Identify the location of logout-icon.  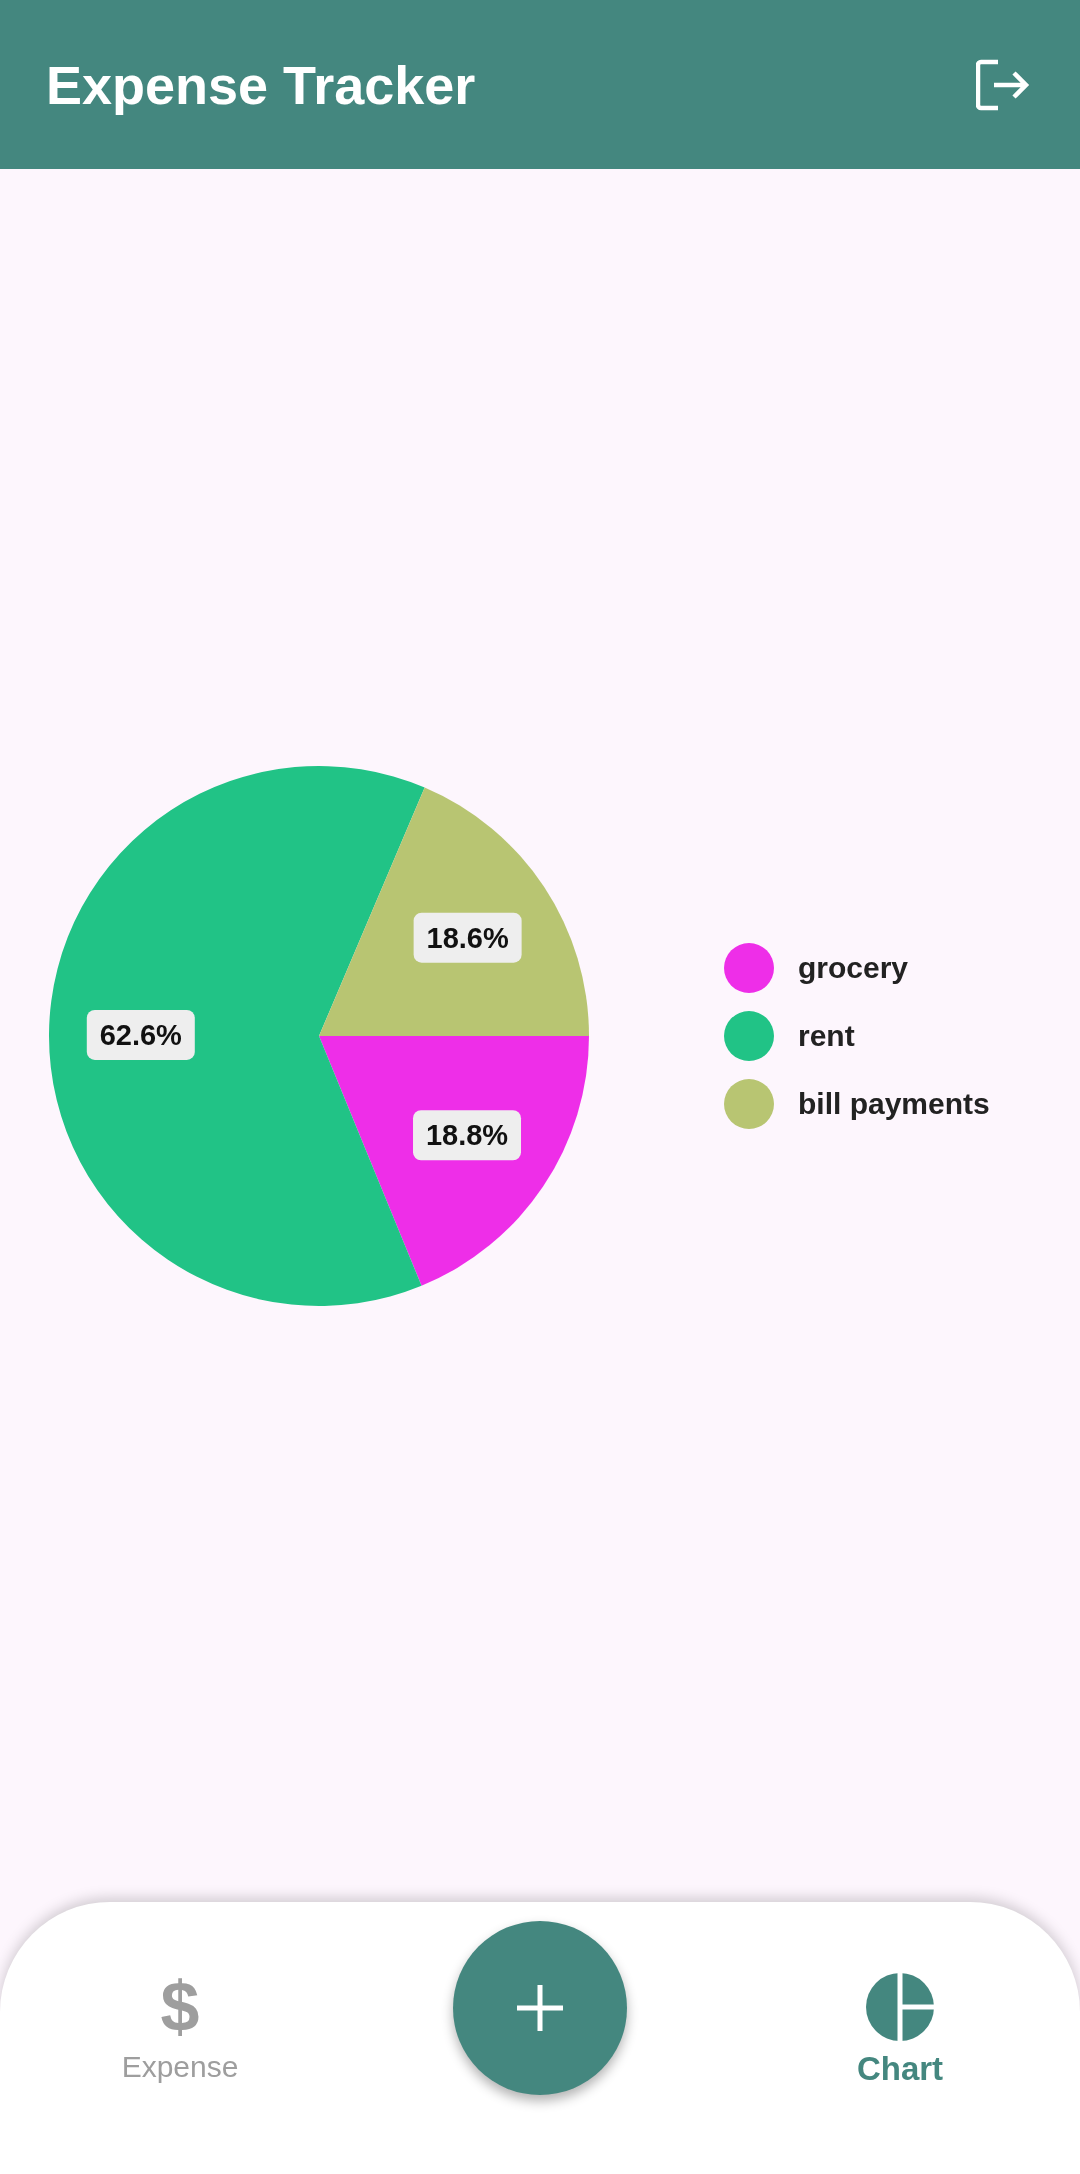
(1004, 84).